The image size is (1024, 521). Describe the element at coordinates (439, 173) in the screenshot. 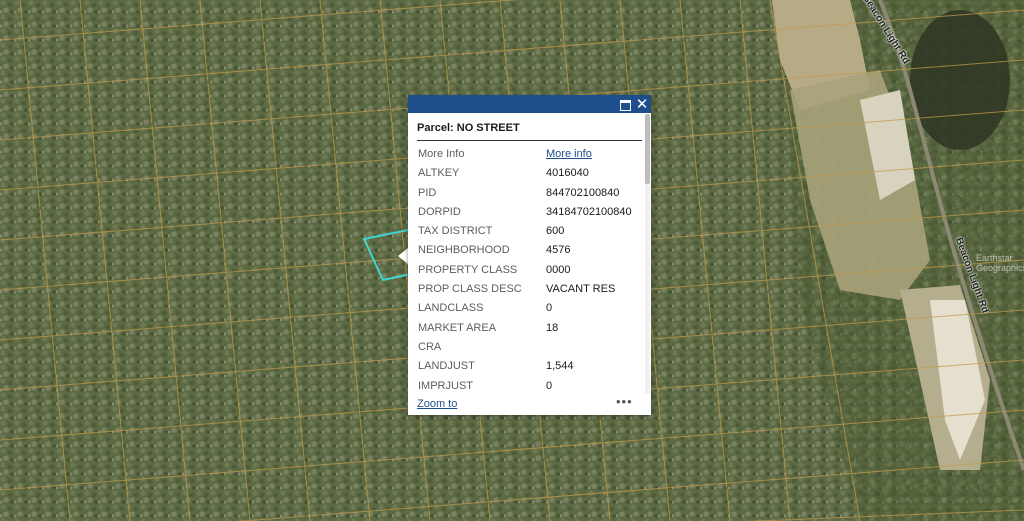

I see `attribute-key: ALTKEY` at that location.